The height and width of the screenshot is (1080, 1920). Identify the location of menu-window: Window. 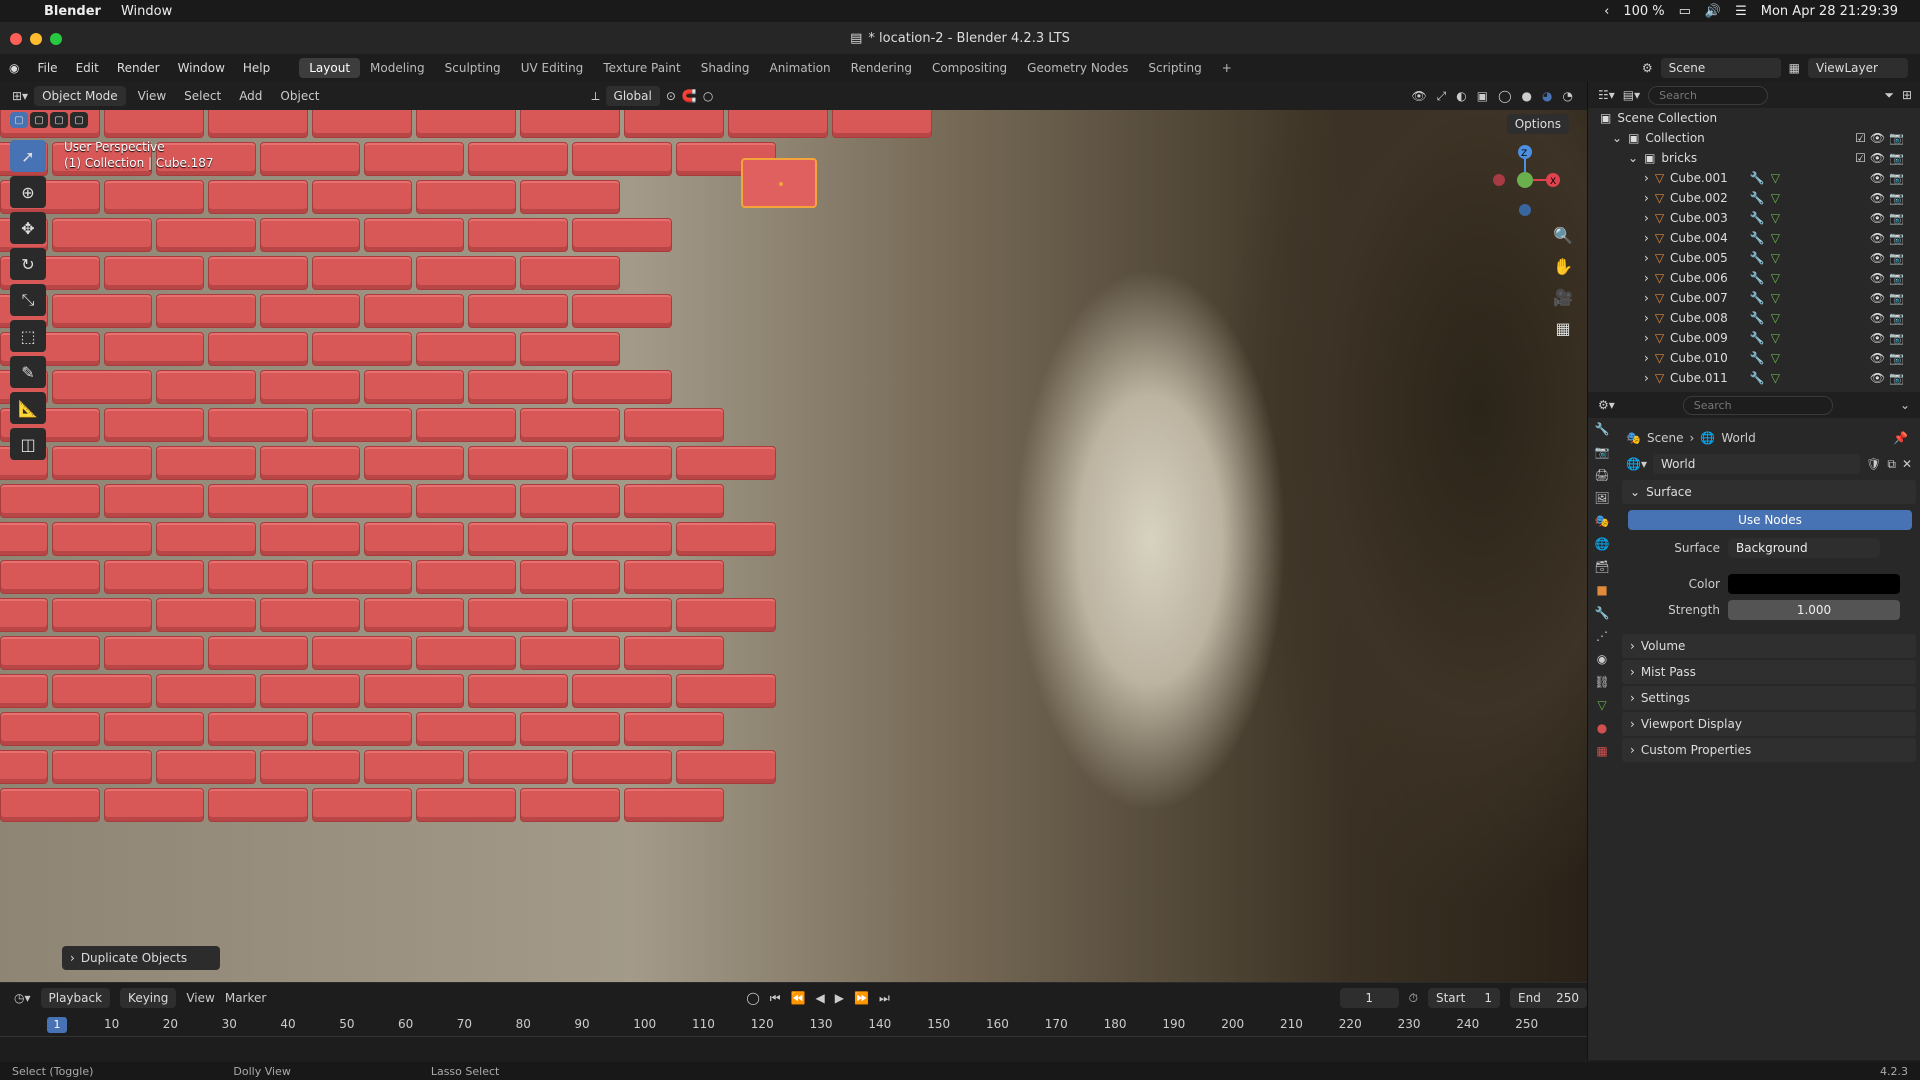
(146, 11).